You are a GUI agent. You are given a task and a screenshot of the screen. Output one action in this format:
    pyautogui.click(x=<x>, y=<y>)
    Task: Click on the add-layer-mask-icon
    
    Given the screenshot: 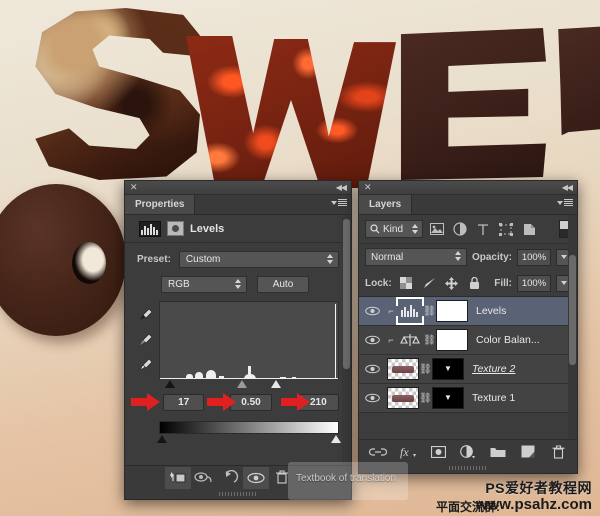 What is the action you would take?
    pyautogui.click(x=438, y=452)
    